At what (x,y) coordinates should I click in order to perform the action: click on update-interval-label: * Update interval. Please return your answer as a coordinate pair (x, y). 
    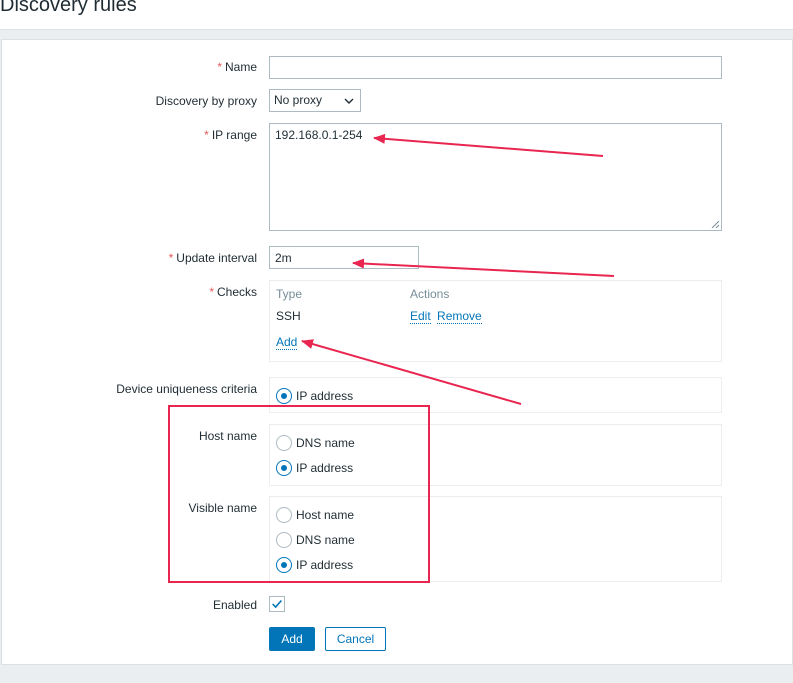
    Looking at the image, I should click on (212, 258).